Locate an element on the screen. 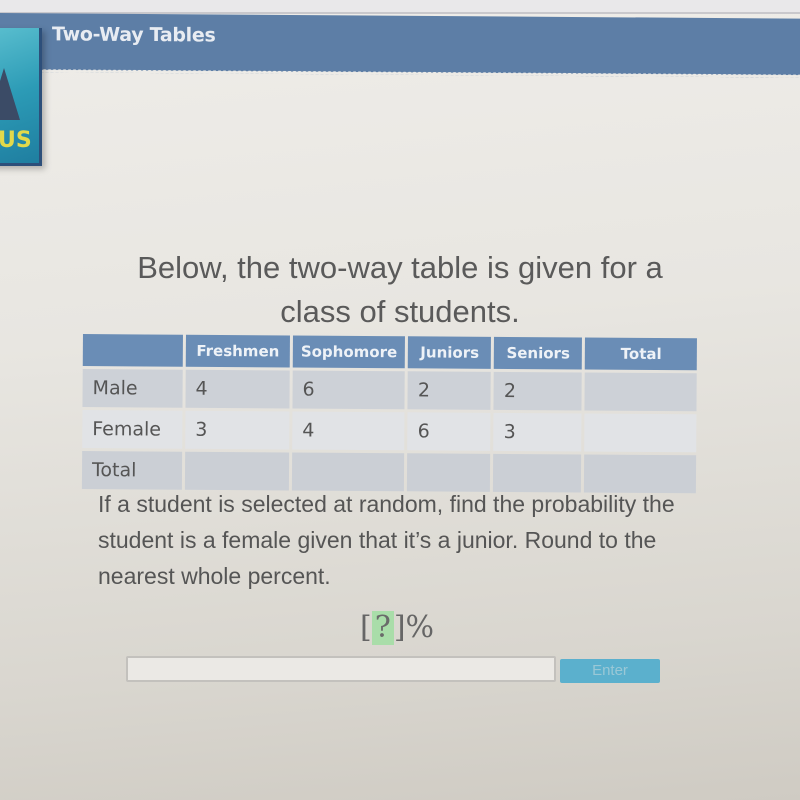  prompt-line-1: Below, the two-way table is given for a is located at coordinates (400, 267).